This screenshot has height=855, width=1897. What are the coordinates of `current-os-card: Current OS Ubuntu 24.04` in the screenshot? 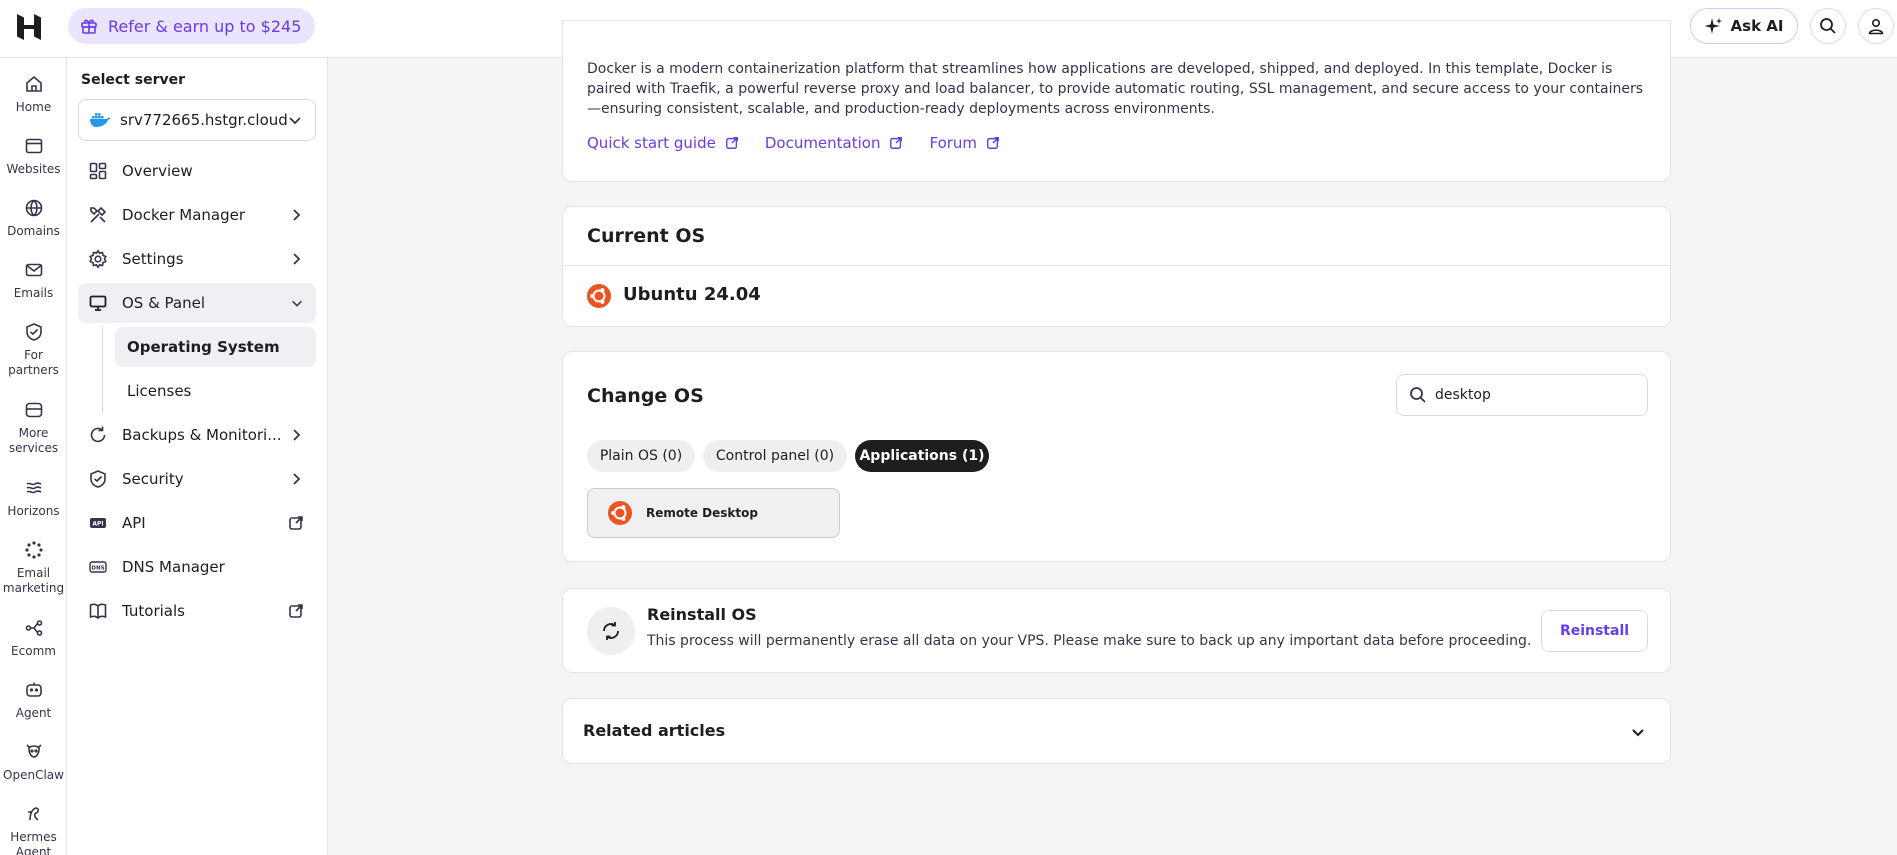 It's located at (1116, 266).